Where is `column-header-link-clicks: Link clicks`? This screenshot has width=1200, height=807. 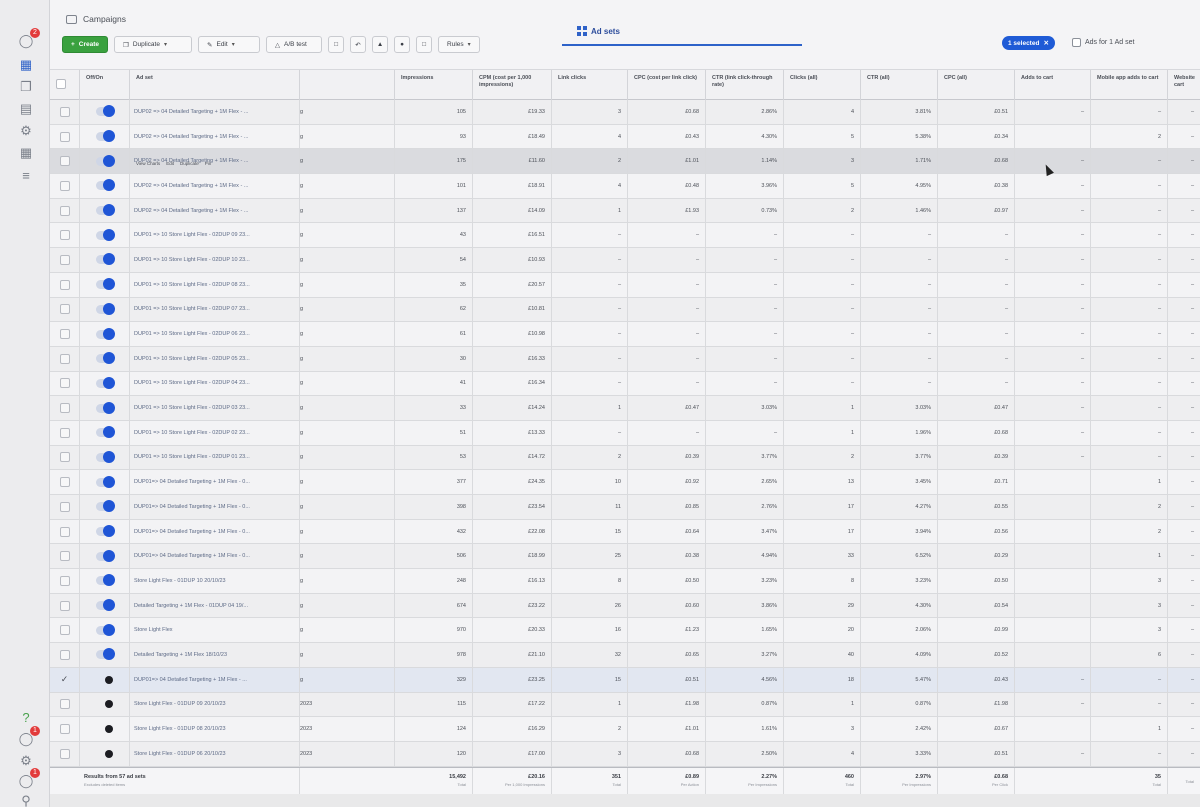
column-header-link-clicks: Link clicks is located at coordinates (590, 85).